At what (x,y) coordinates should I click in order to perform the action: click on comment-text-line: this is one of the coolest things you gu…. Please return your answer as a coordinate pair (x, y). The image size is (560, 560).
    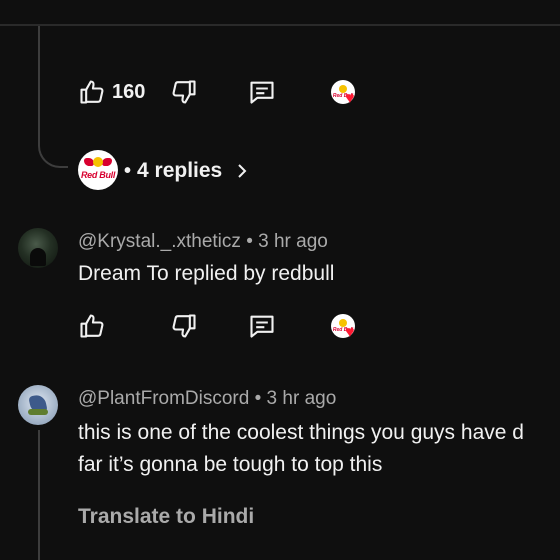
    Looking at the image, I should click on (301, 432).